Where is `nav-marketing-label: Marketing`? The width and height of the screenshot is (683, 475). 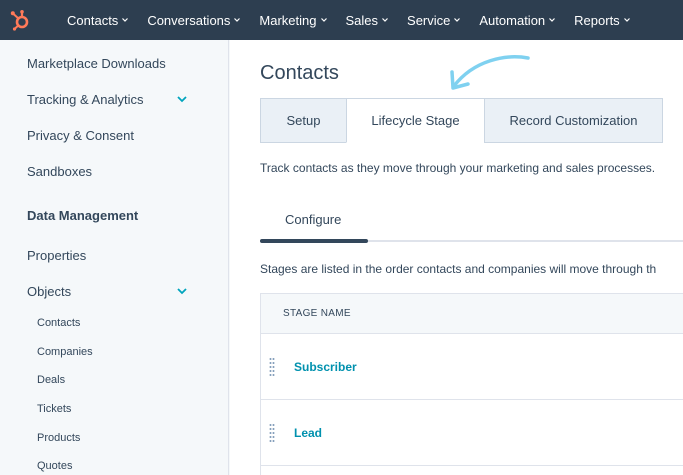 nav-marketing-label: Marketing is located at coordinates (288, 20).